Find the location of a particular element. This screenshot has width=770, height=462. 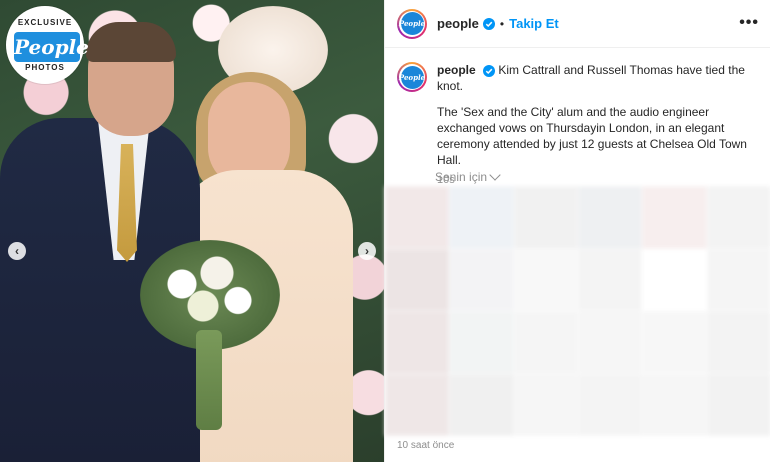

avatar-logo: People is located at coordinates (412, 23).